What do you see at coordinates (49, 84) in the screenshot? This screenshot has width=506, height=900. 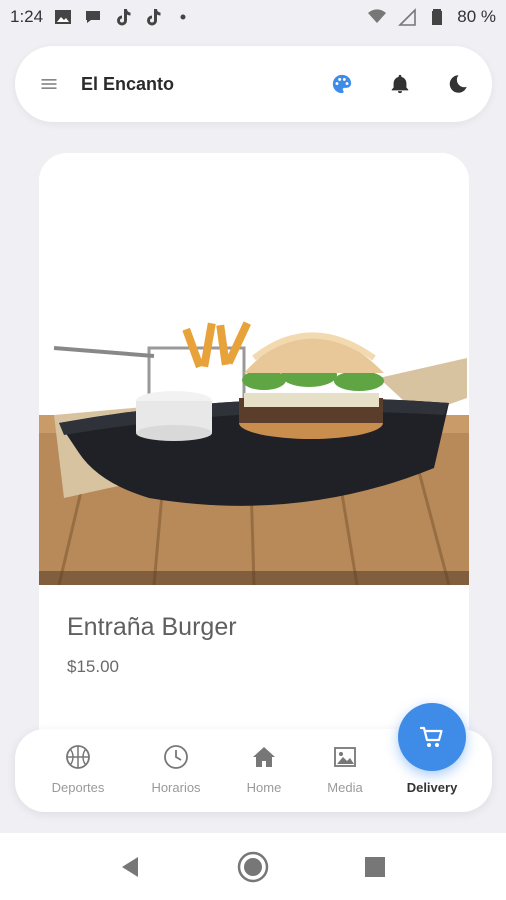 I see `hamburger-menu-icon` at bounding box center [49, 84].